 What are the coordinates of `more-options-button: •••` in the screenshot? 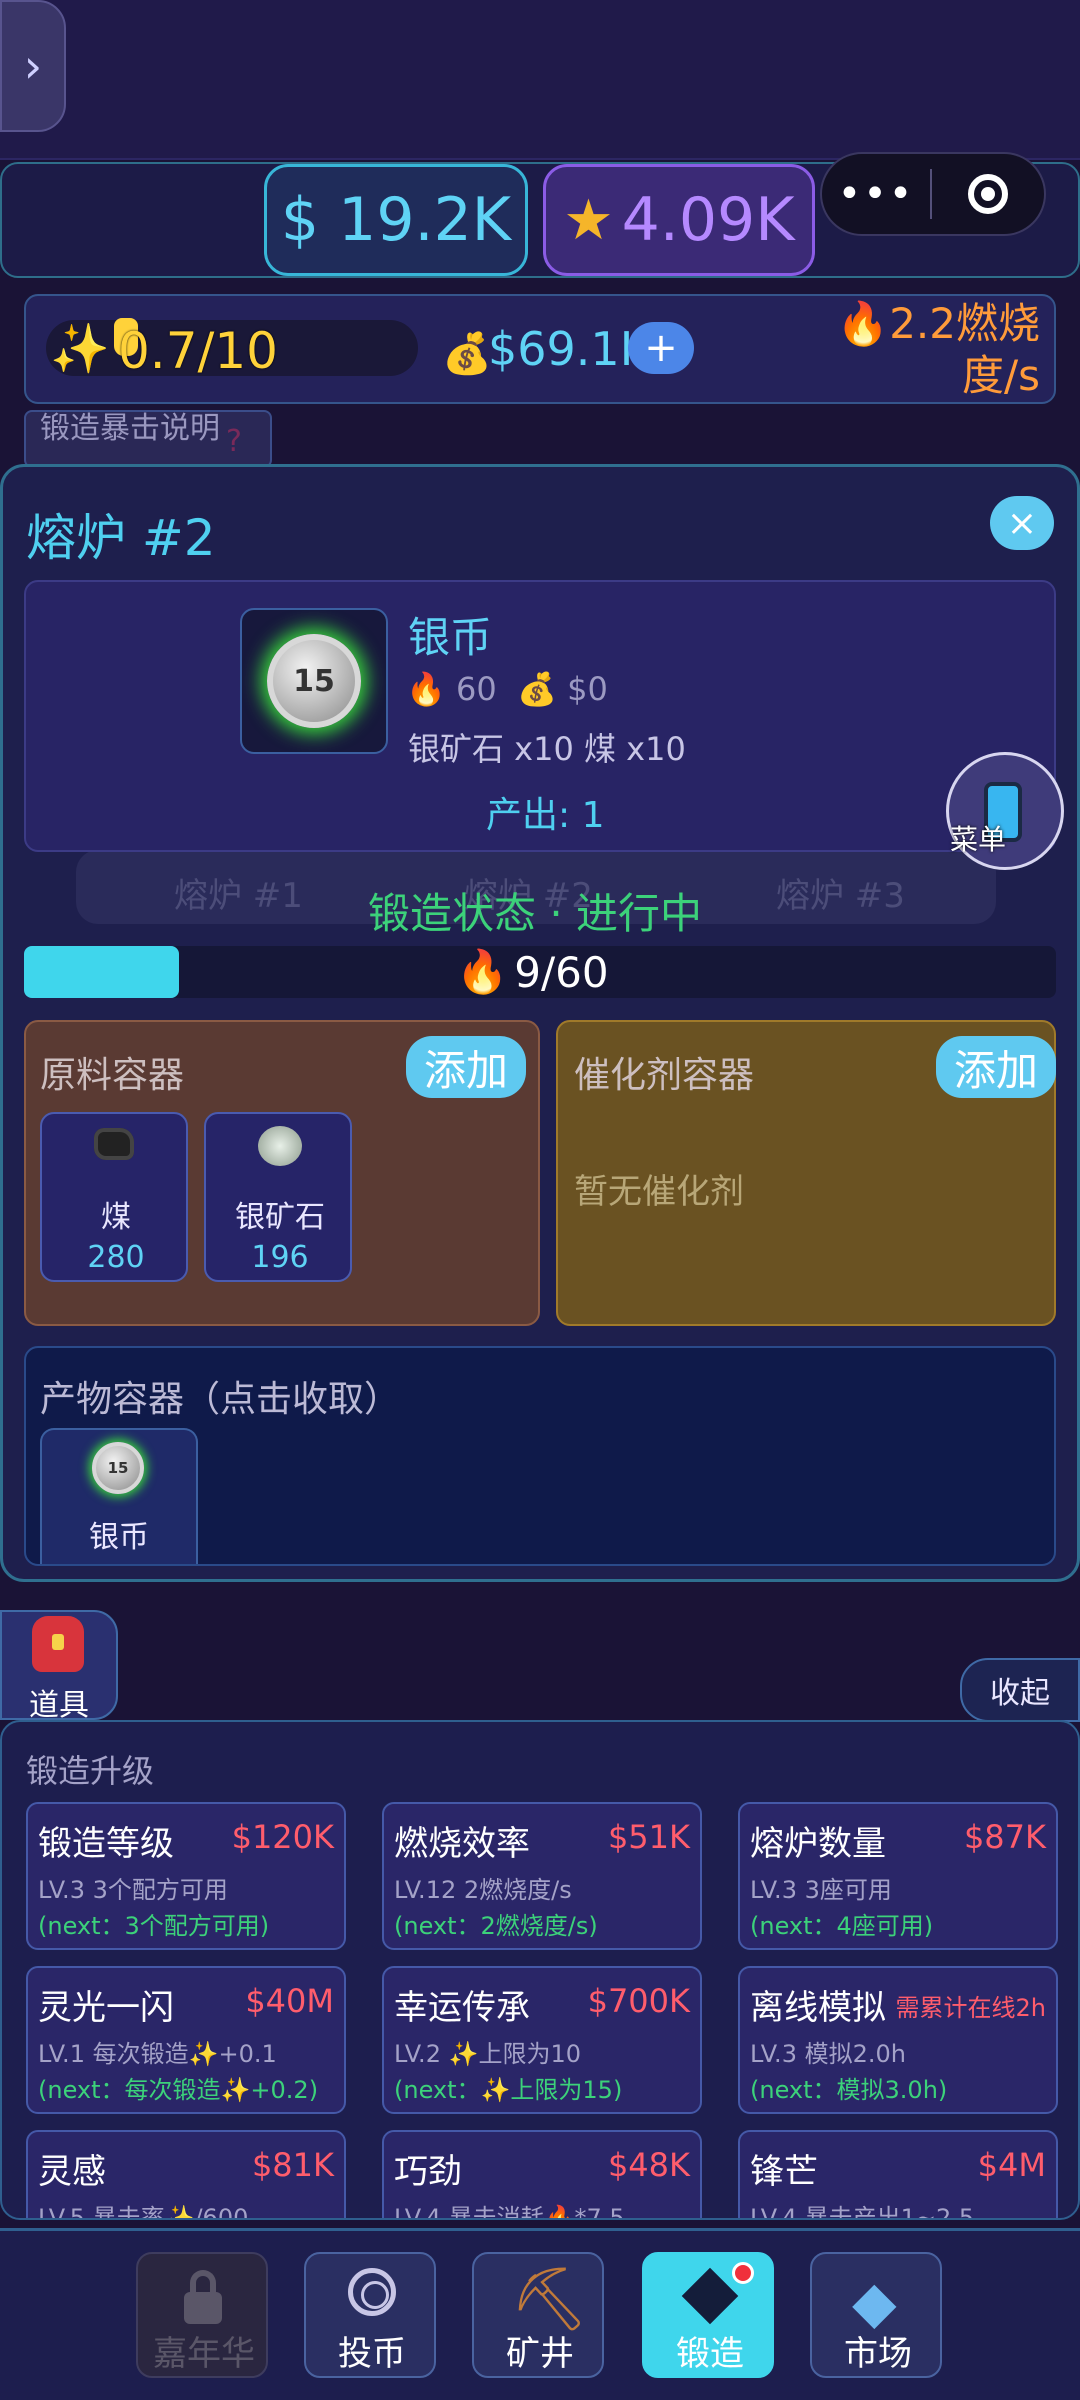 It's located at (876, 194).